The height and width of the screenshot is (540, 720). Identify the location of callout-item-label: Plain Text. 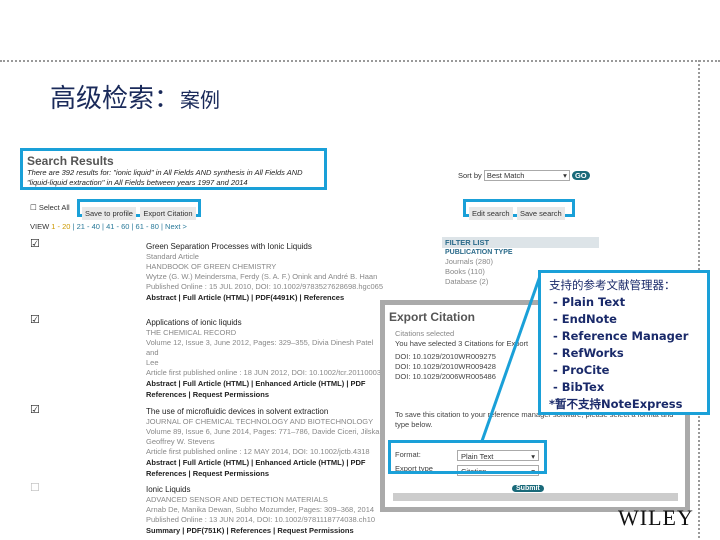
(593, 302).